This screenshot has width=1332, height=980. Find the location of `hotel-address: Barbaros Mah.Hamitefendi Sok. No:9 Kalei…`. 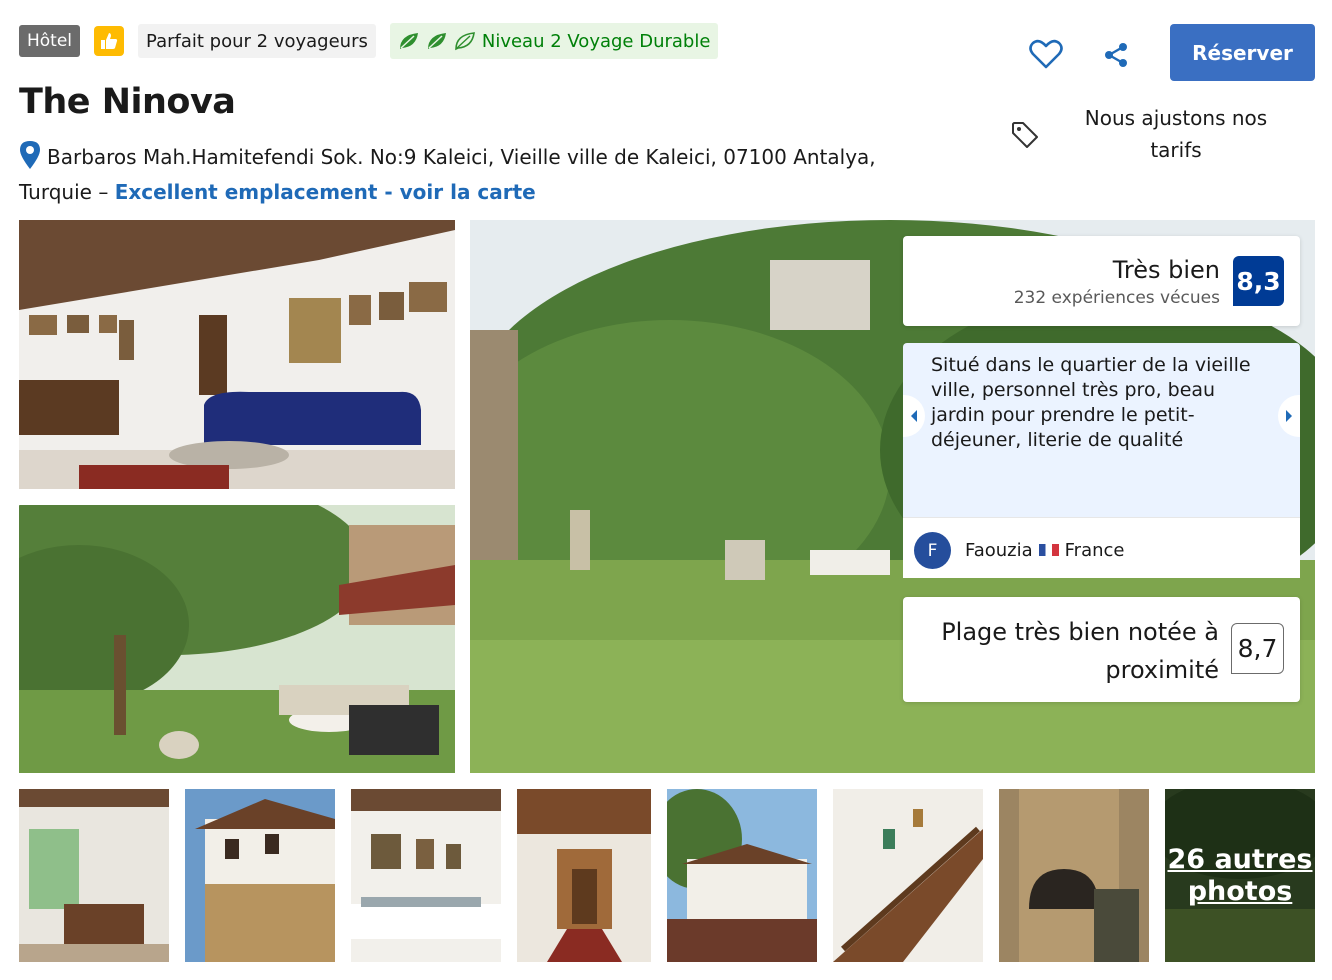

hotel-address: Barbaros Mah.Hamitefendi Sok. No:9 Kalei… is located at coordinates (469, 175).